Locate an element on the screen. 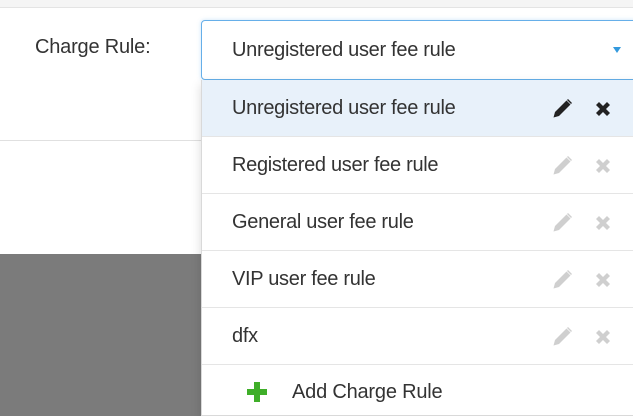 The image size is (633, 416). selected-value: Unregistered user fee rule is located at coordinates (344, 50).